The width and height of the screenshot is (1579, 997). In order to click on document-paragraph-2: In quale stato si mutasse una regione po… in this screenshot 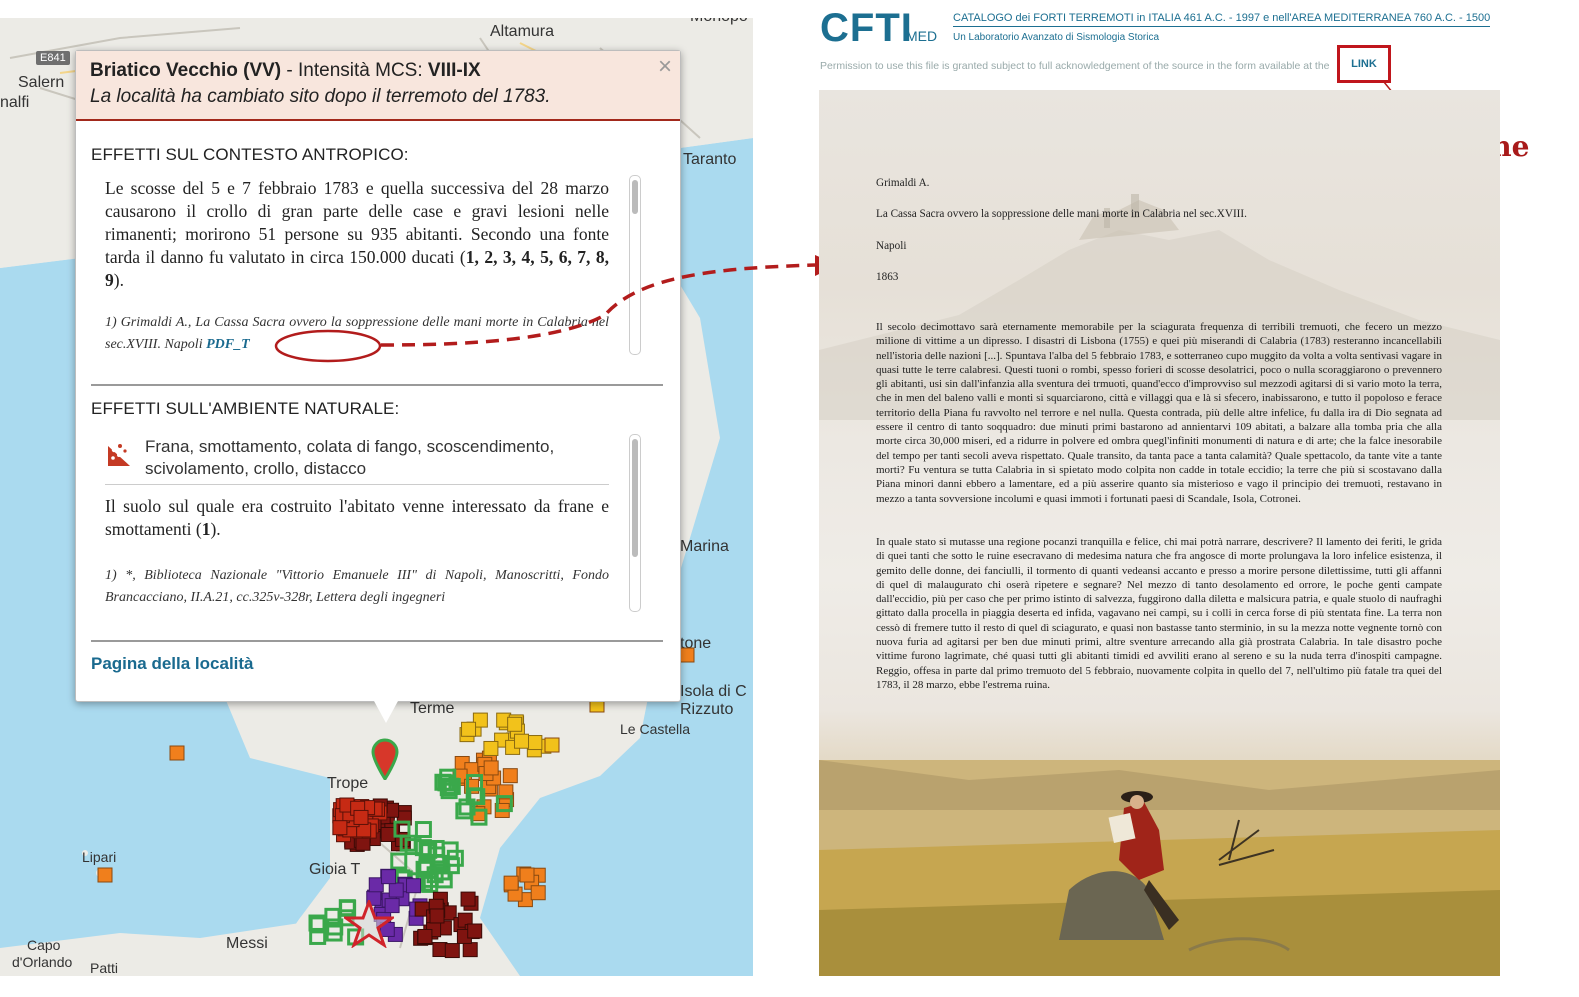, I will do `click(1159, 613)`.